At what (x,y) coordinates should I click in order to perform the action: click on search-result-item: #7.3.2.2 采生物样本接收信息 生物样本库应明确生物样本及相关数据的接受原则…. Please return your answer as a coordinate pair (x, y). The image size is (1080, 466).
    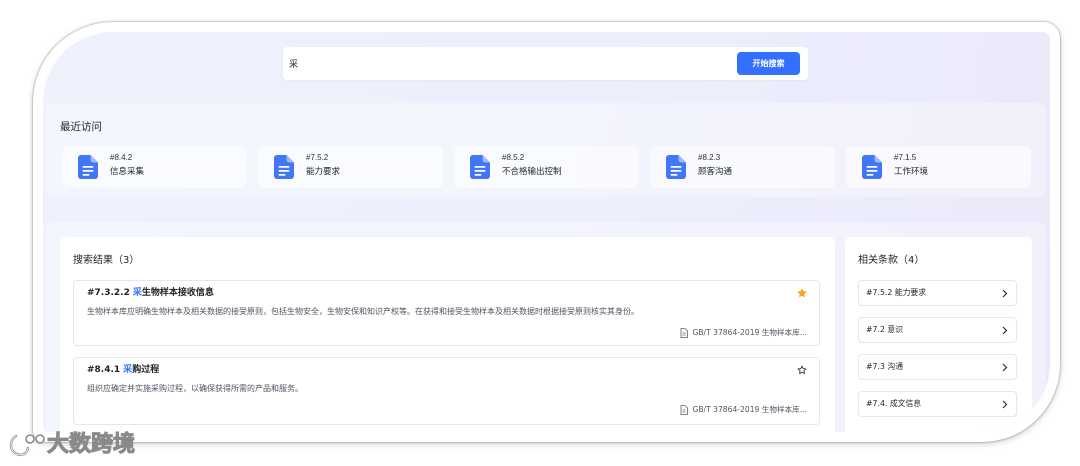
    Looking at the image, I should click on (446, 313).